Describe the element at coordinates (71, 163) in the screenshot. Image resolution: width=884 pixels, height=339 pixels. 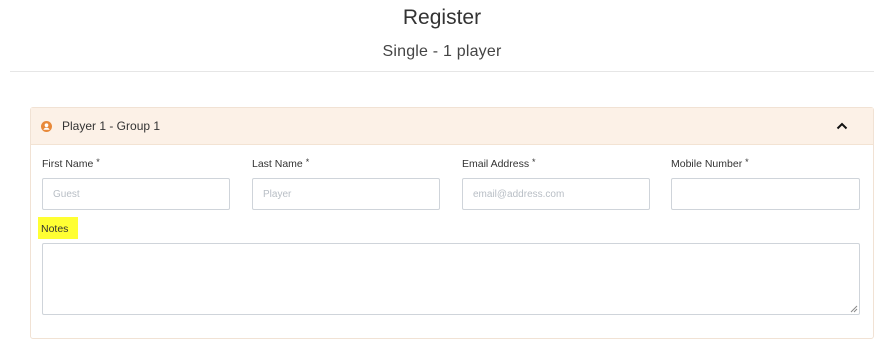
I see `first-name-label: First Name *` at that location.